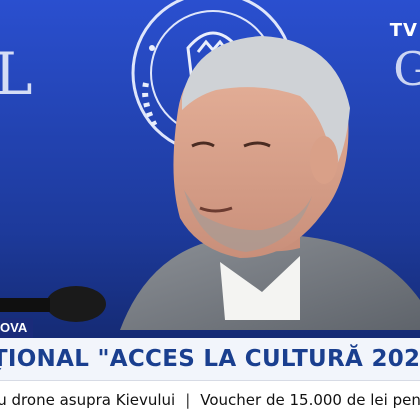 Image resolution: width=420 pixels, height=420 pixels. I want to click on ticker-item: c cu drone asupra Kievului, so click(88, 400).